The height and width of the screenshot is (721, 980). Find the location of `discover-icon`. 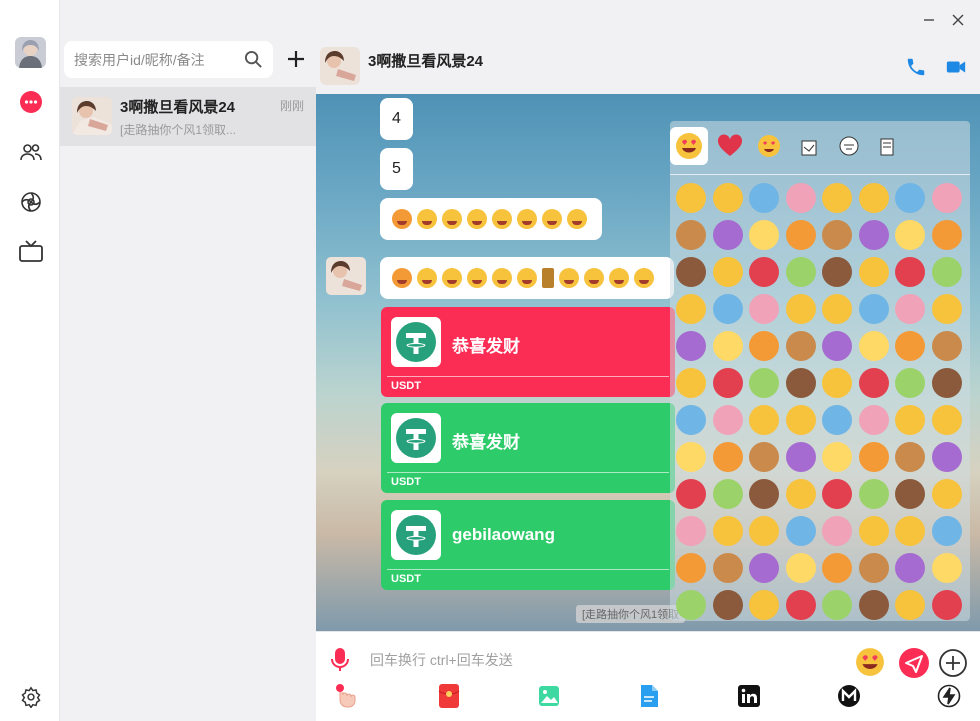

discover-icon is located at coordinates (30, 201).